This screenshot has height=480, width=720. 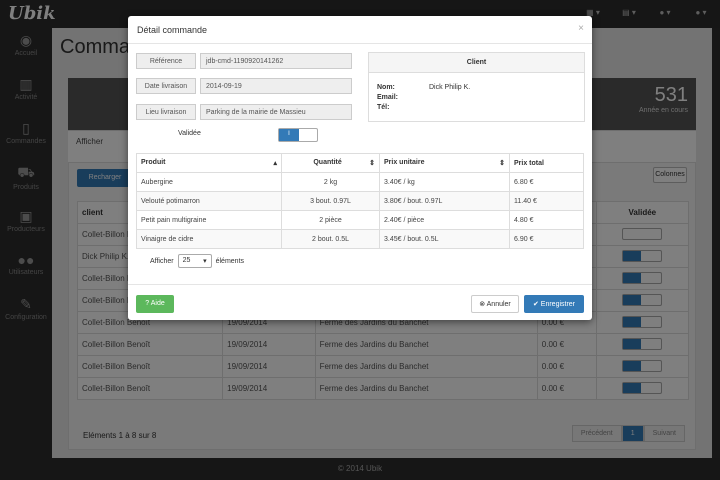 What do you see at coordinates (276, 61) in the screenshot?
I see `reference-field: jdb-cmd-1190920141262` at bounding box center [276, 61].